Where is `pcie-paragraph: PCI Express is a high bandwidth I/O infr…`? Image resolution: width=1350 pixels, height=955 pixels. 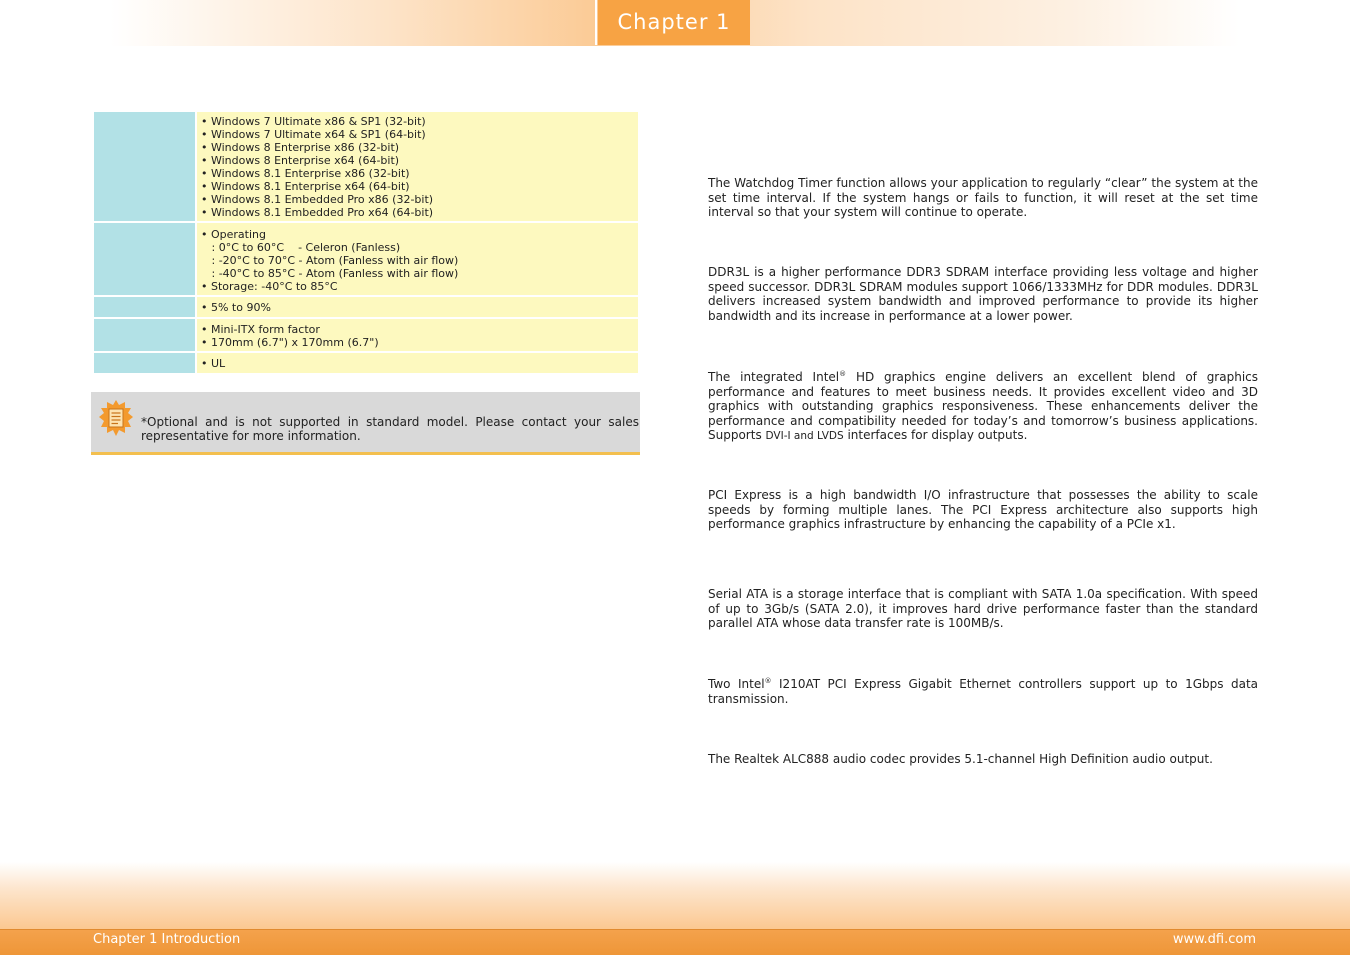 pcie-paragraph: PCI Express is a high bandwidth I/O infr… is located at coordinates (983, 509).